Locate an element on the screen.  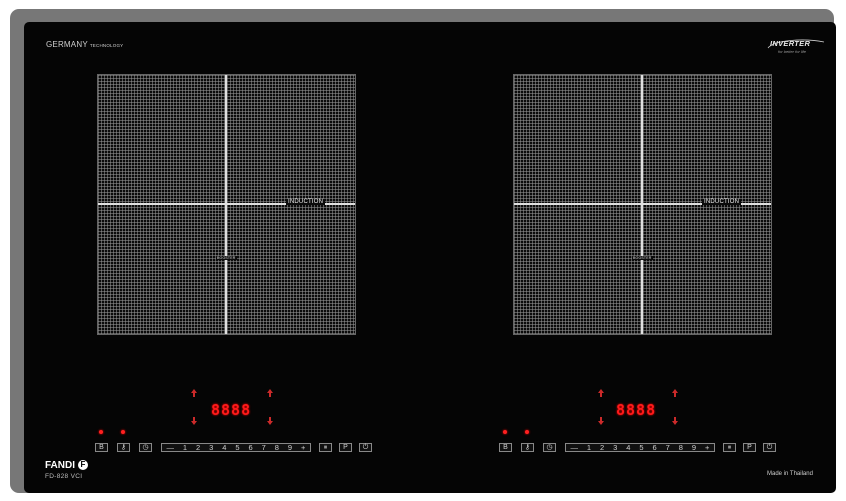
brand-name: FANDI is located at coordinates (60, 465).